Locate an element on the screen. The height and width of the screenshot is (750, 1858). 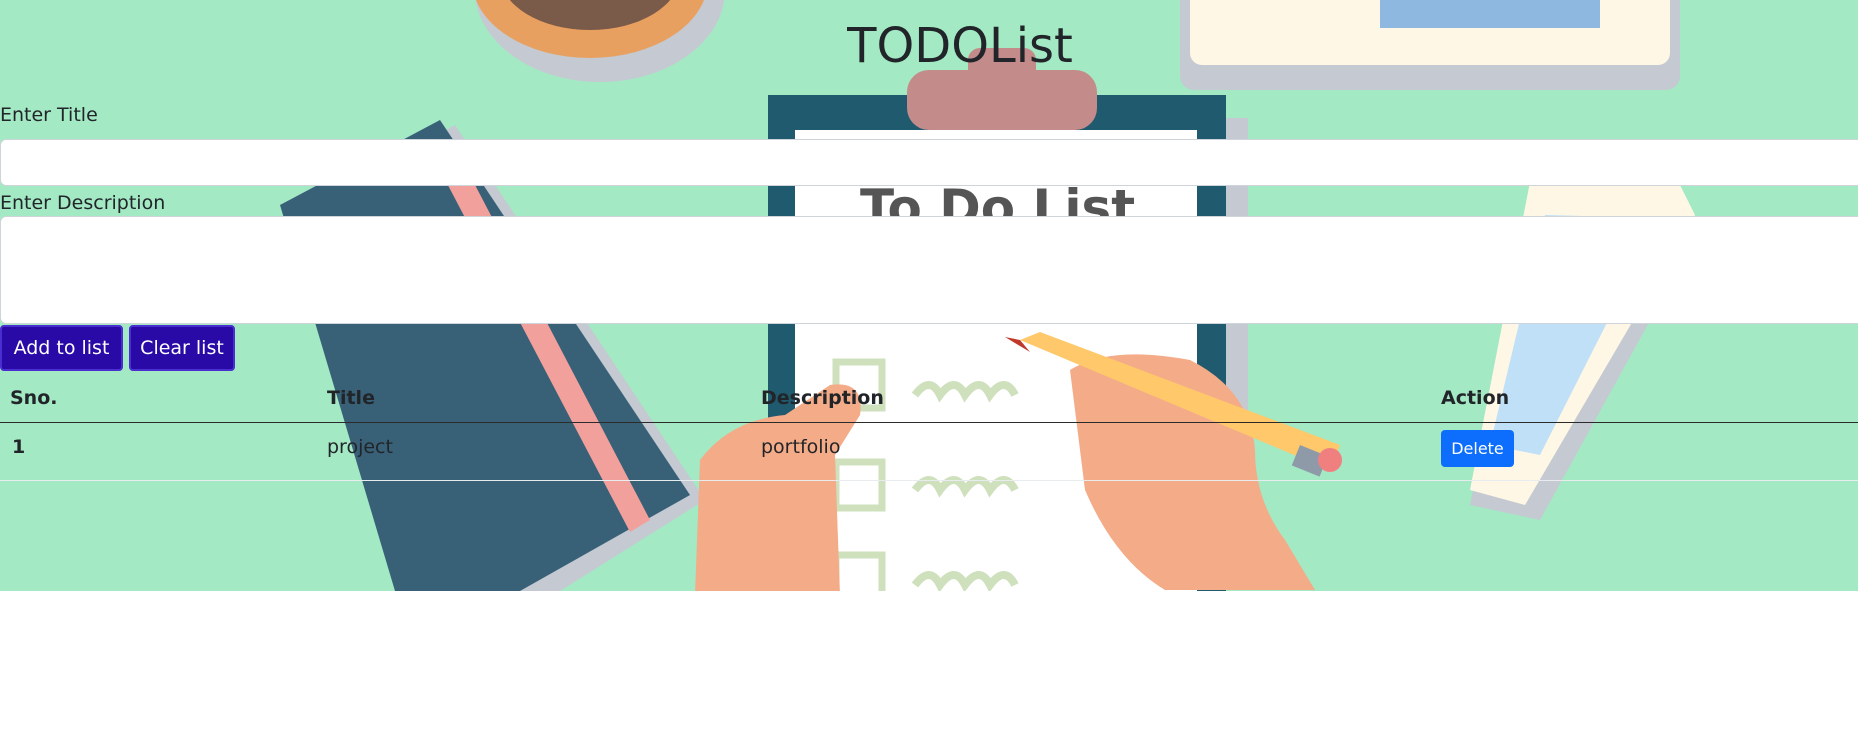
description-field-label: Enter Description is located at coordinates (83, 203).